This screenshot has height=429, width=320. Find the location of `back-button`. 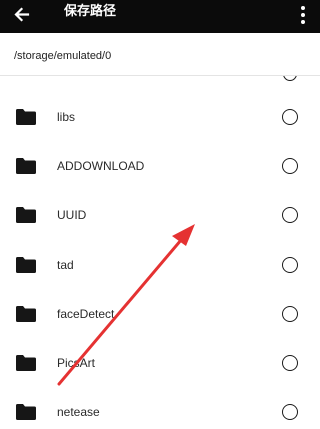

back-button is located at coordinates (22, 16).